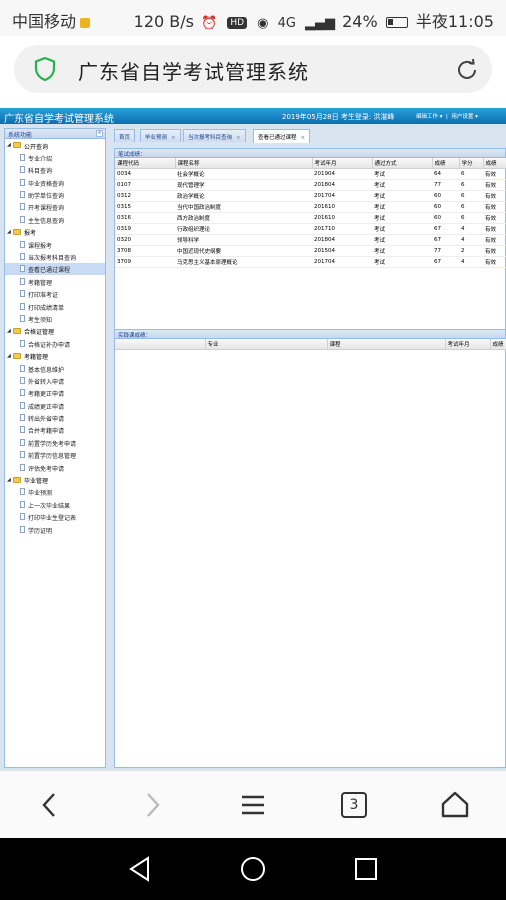 Image resolution: width=506 pixels, height=900 pixels. What do you see at coordinates (455, 805) in the screenshot?
I see `home-icon` at bounding box center [455, 805].